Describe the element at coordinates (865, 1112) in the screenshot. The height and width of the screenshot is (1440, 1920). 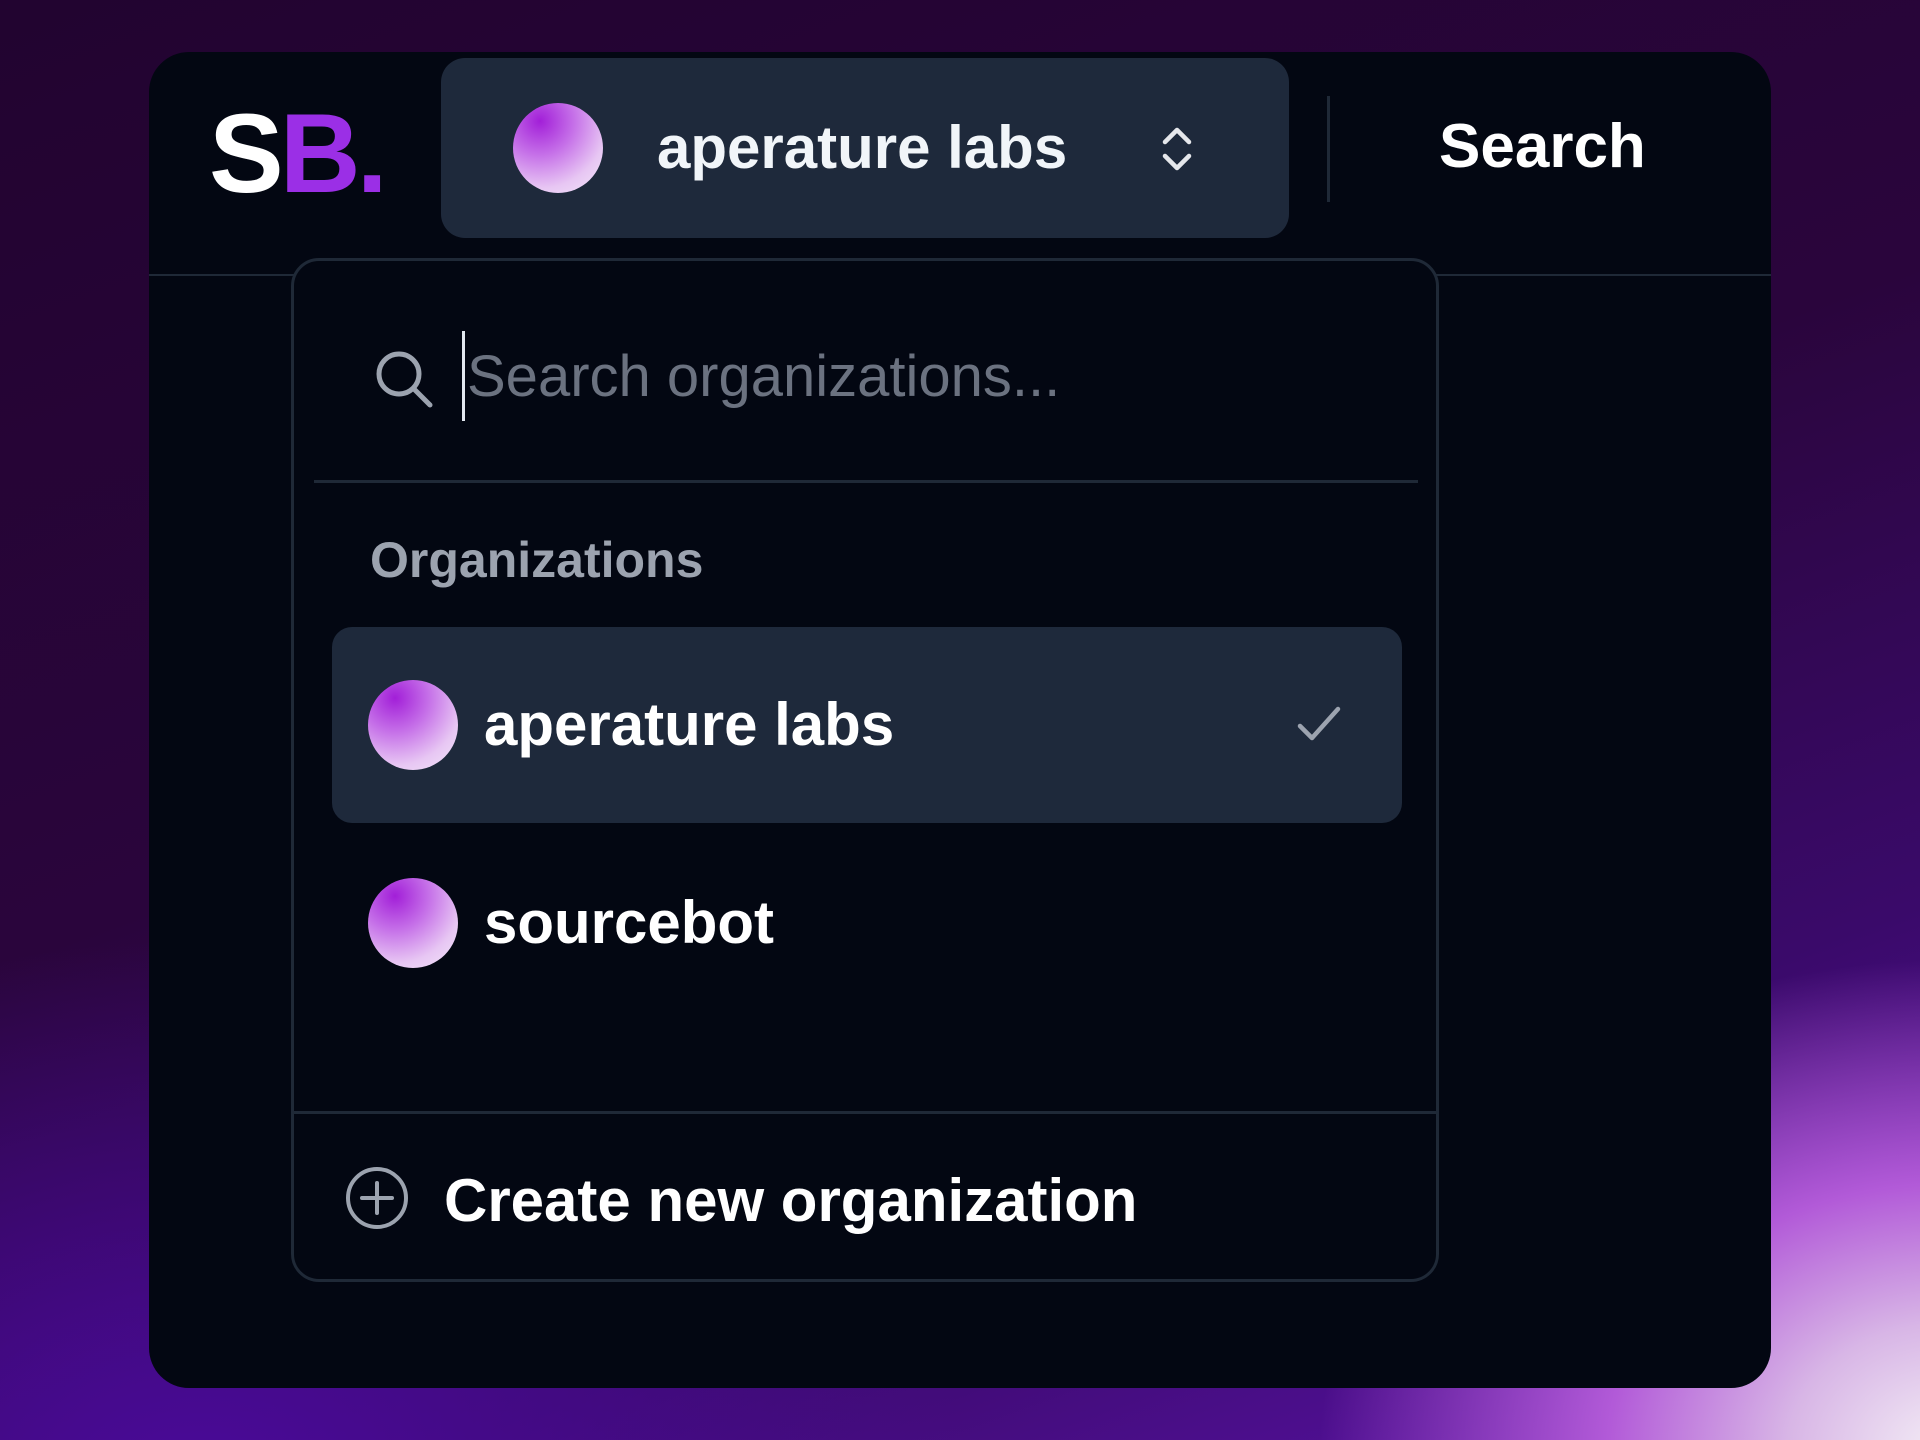
I see `menu-divider` at that location.